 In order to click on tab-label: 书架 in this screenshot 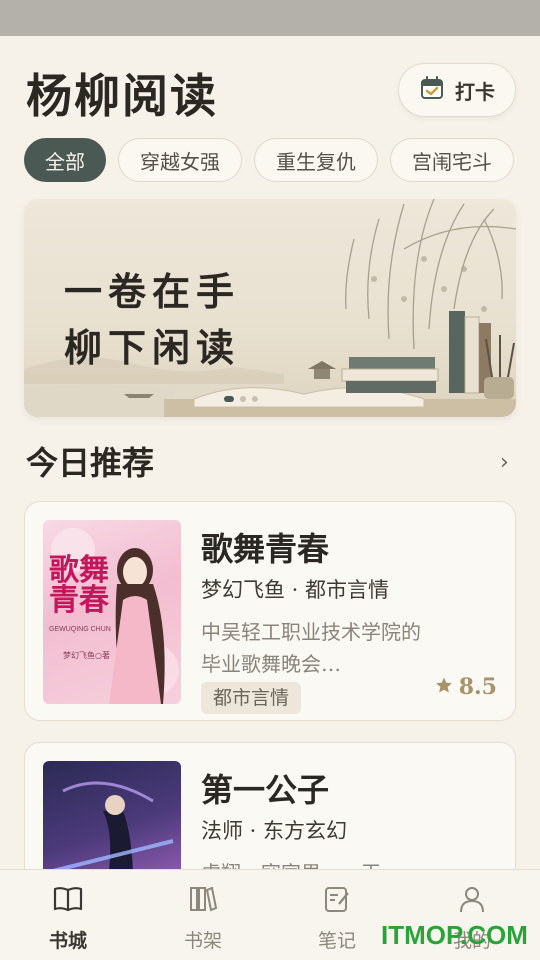, I will do `click(202, 941)`.